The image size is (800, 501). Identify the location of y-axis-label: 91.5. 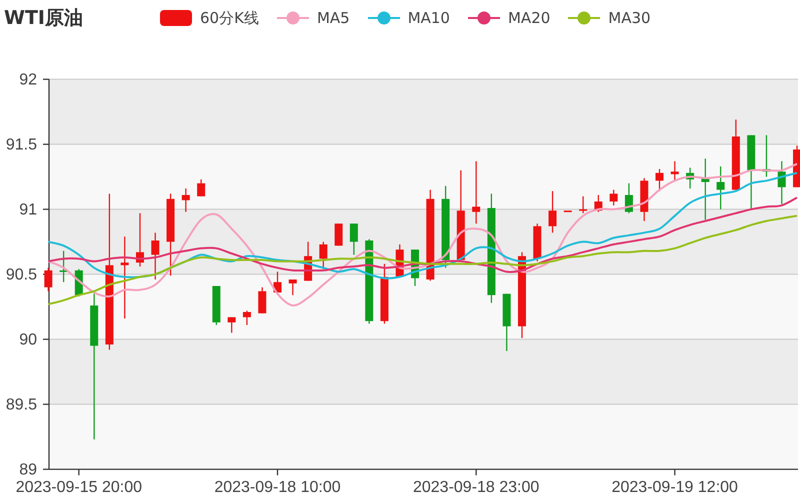
(21, 145).